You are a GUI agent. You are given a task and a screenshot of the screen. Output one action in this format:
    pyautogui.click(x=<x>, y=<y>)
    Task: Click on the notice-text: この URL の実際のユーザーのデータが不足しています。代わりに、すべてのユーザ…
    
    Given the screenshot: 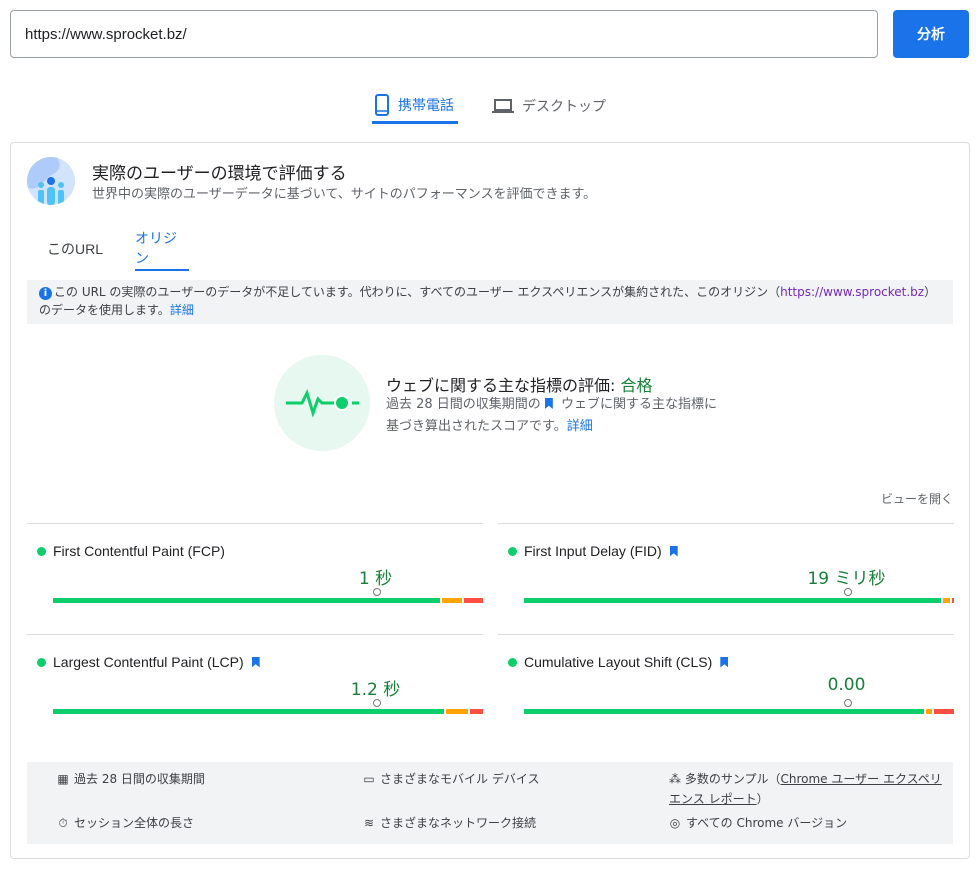 What is the action you would take?
    pyautogui.click(x=417, y=292)
    